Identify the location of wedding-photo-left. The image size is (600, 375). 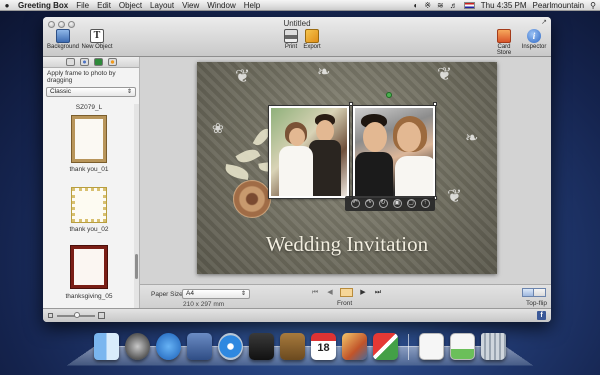
(309, 152).